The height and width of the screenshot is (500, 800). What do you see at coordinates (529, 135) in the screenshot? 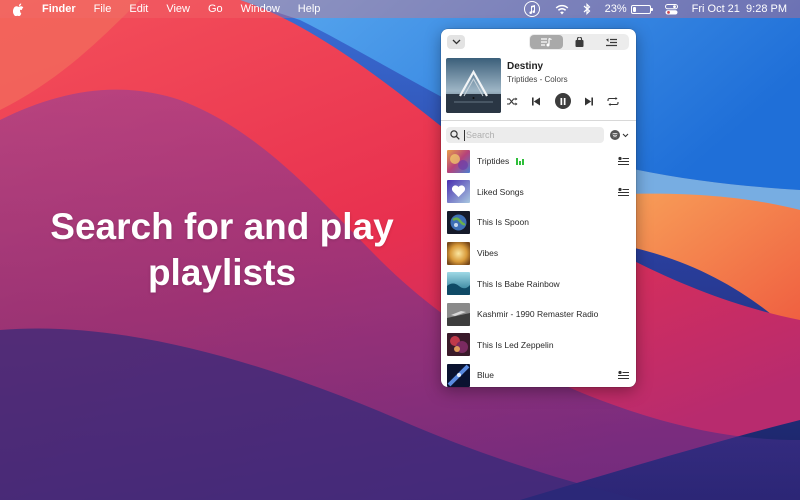
I see `search-input` at bounding box center [529, 135].